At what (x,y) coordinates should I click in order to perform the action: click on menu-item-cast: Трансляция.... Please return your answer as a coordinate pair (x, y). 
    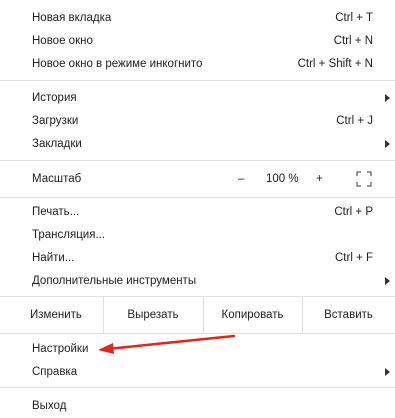
    Looking at the image, I should click on (197, 235).